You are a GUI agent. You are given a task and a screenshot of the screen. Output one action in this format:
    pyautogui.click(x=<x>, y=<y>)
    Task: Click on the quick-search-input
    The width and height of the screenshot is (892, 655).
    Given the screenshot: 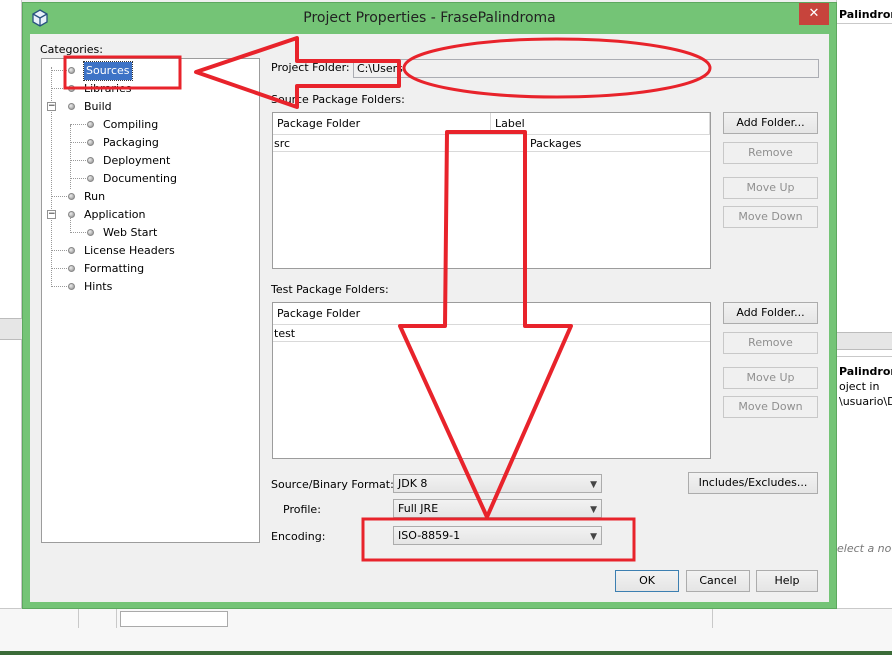 What is the action you would take?
    pyautogui.click(x=174, y=619)
    